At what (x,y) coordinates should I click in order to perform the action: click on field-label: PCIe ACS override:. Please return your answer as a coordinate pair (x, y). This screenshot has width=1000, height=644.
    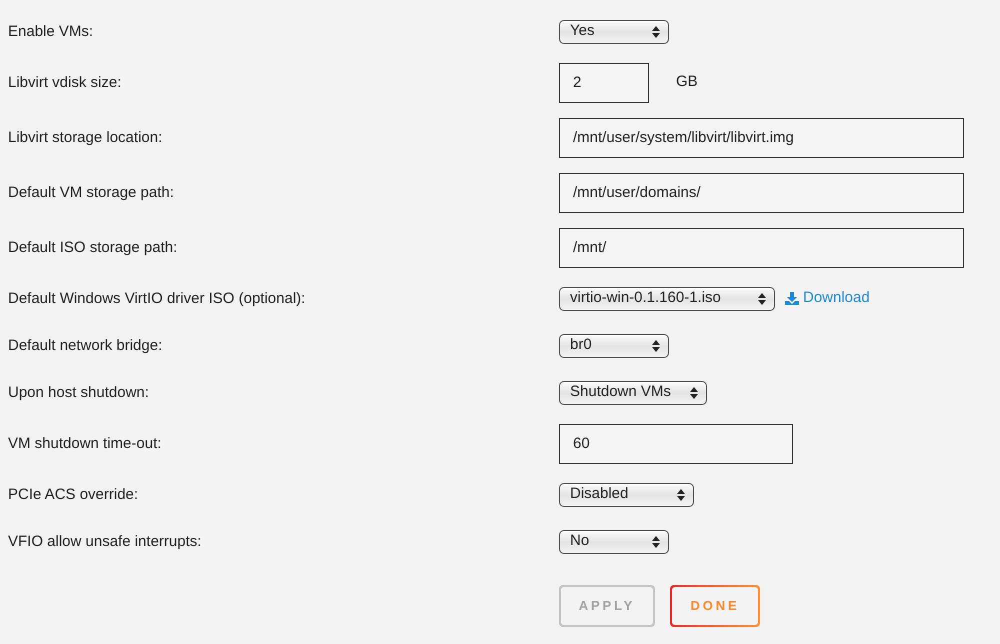
    Looking at the image, I should click on (73, 494).